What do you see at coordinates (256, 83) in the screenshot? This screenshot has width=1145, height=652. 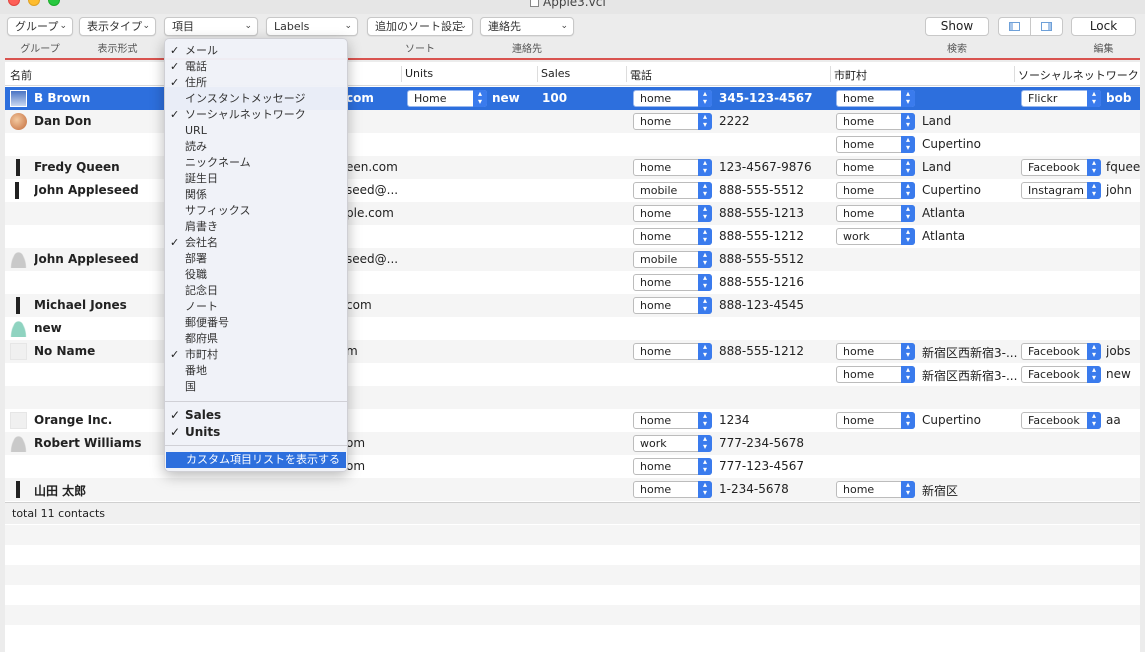 I see `menu-item: ✓ 住所` at bounding box center [256, 83].